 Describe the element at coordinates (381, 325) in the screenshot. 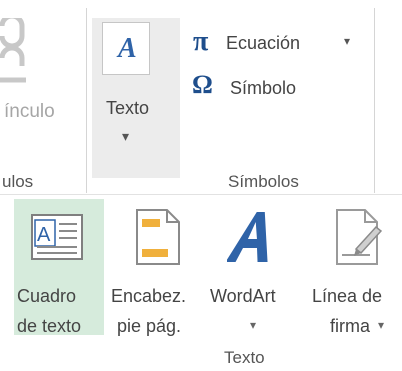

I see `linea-firma-dropdown-icon: ▾` at that location.